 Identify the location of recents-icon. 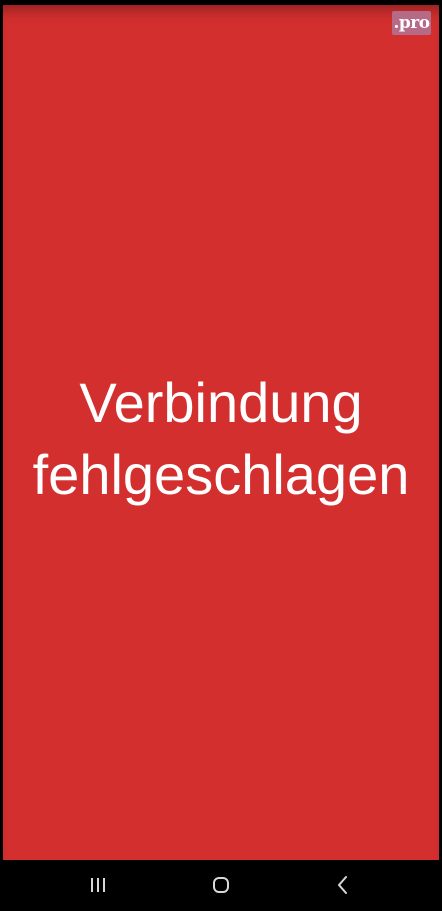
(98, 885).